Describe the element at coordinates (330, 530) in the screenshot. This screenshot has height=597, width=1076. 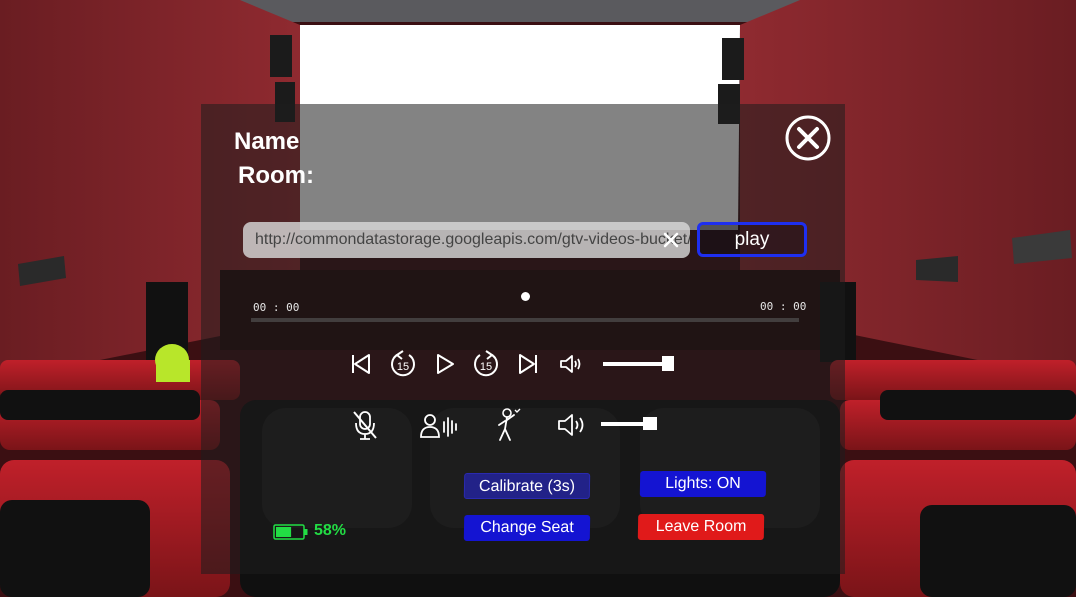
I see `battery-percent: 58%` at that location.